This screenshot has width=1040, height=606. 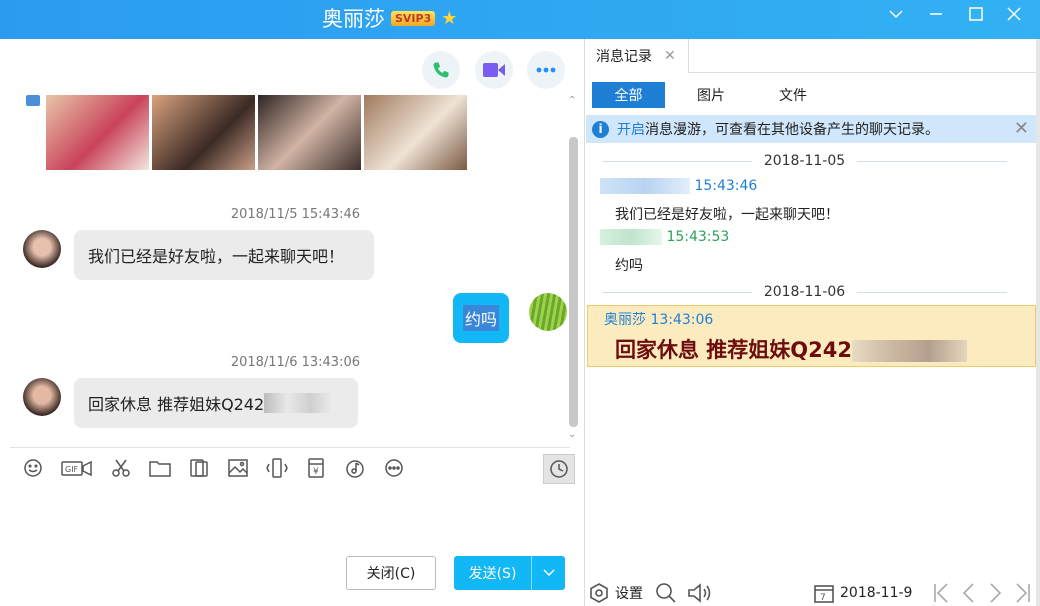 I want to click on emoji-button, so click(x=33, y=468).